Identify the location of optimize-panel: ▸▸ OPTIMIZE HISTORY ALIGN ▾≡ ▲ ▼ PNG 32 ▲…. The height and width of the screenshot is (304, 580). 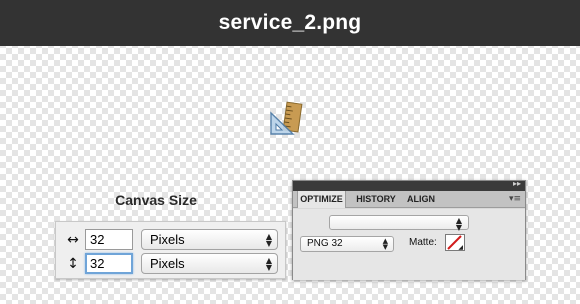
(409, 229).